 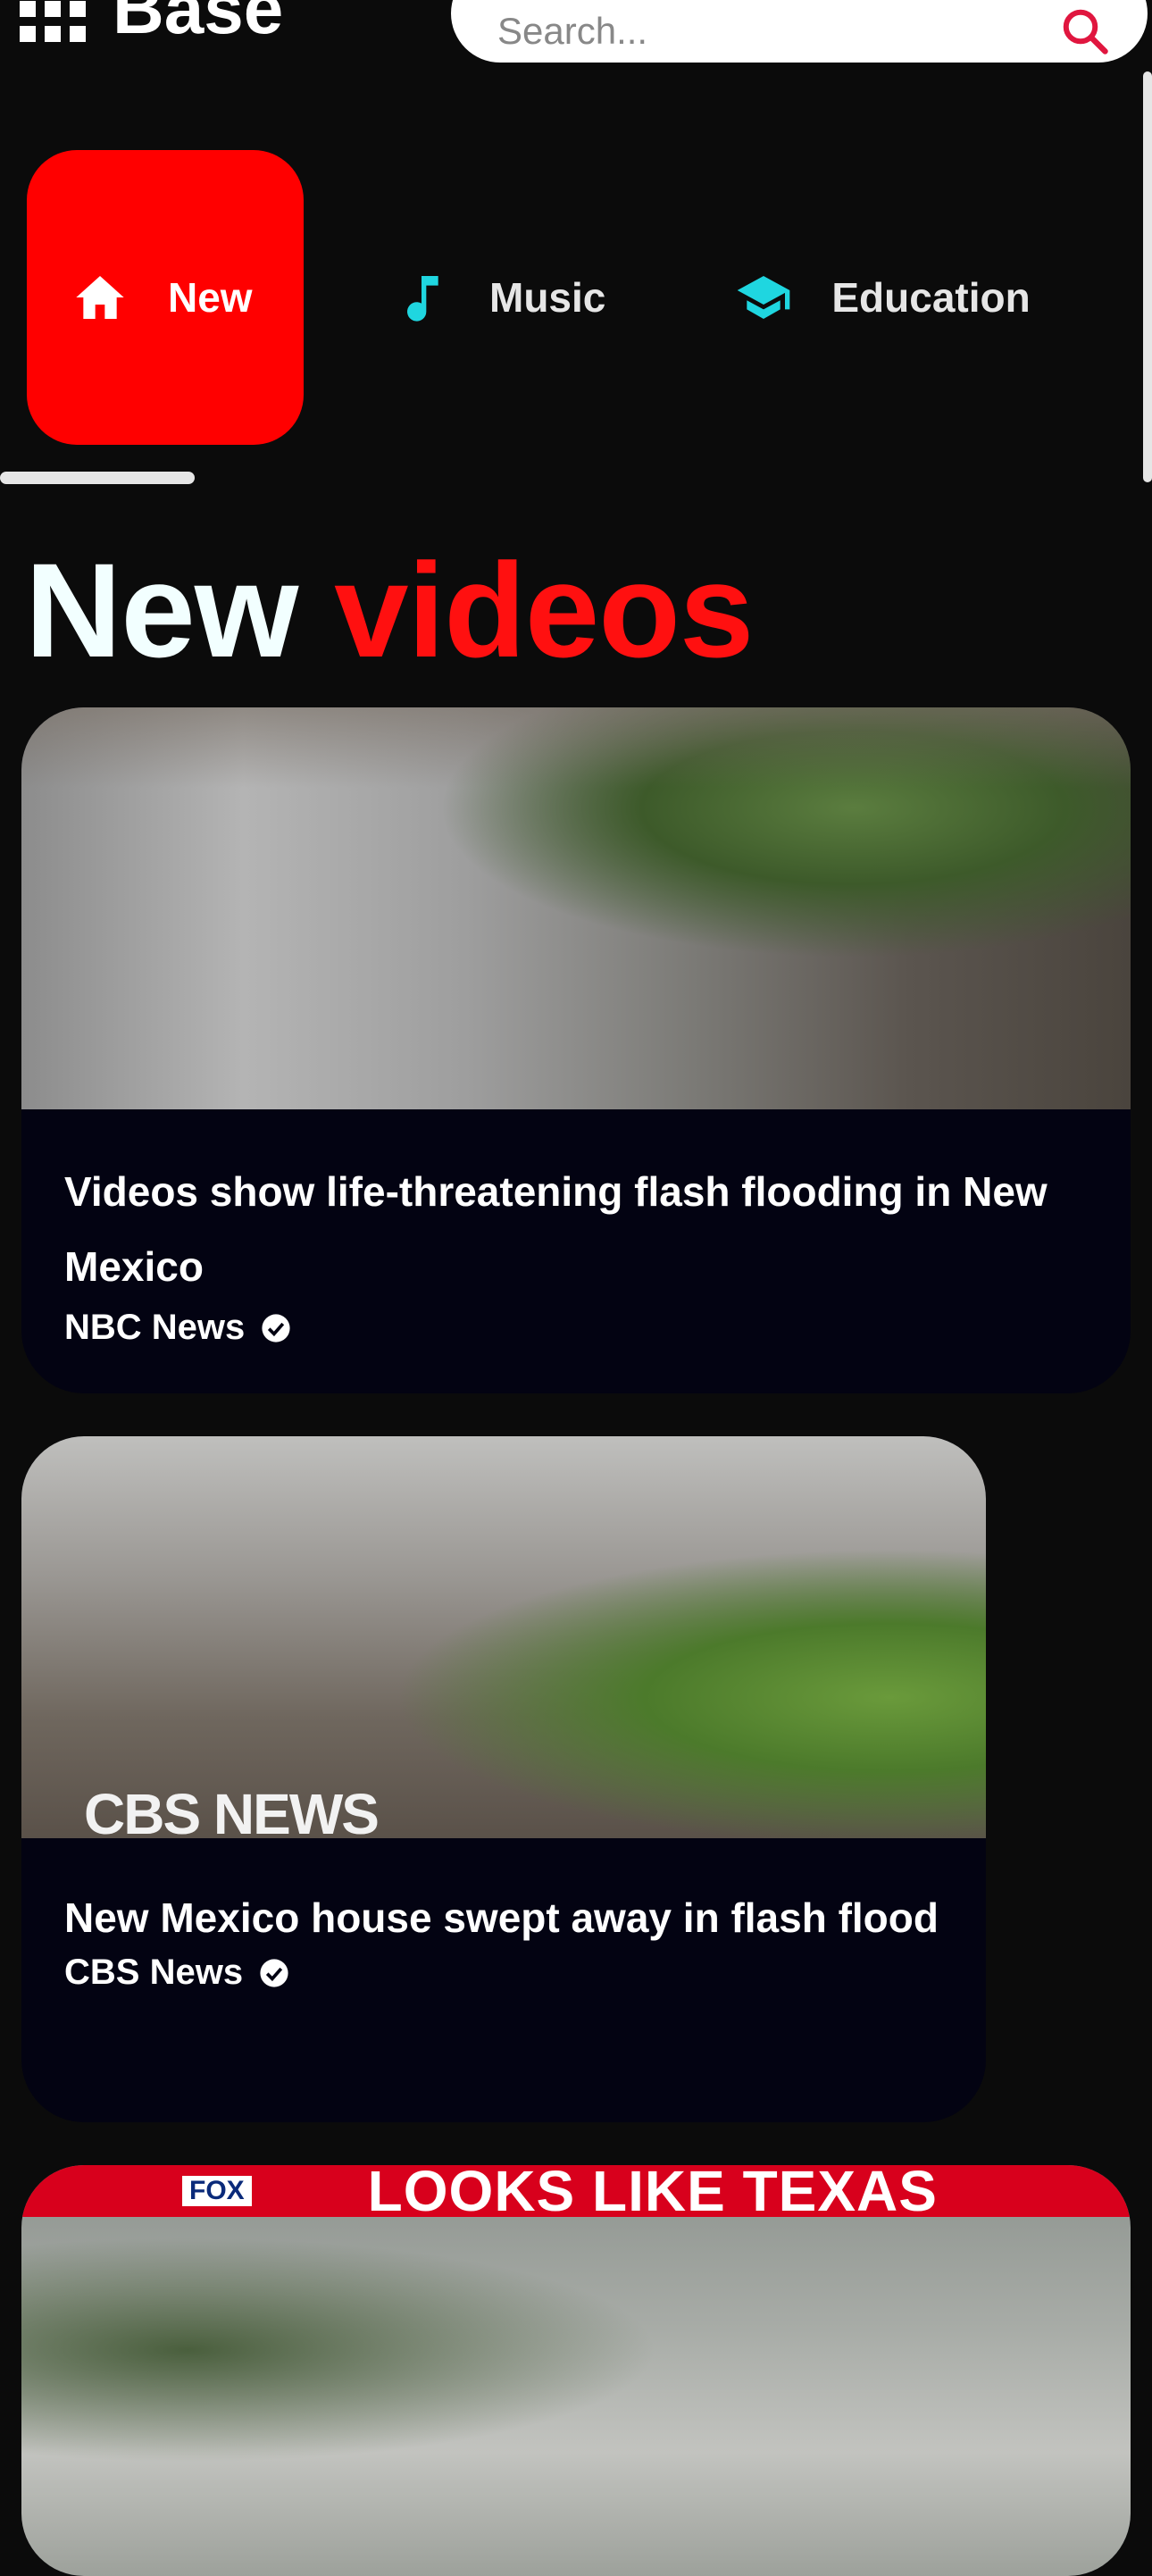 I want to click on banner-text: LOOKS LIKE TEXAS, so click(x=652, y=2194).